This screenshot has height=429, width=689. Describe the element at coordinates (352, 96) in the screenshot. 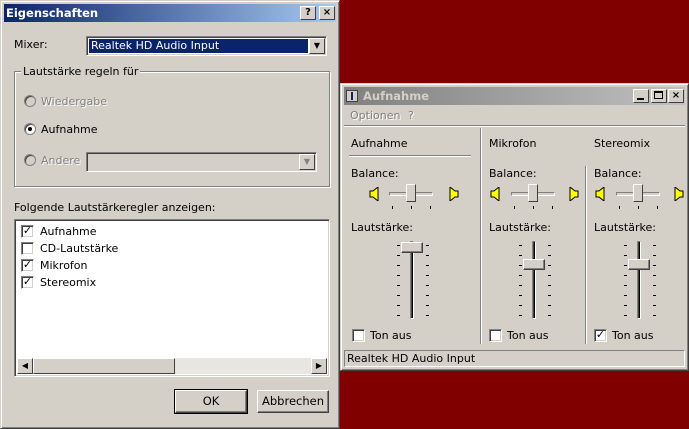

I see `mixer-app-icon` at that location.